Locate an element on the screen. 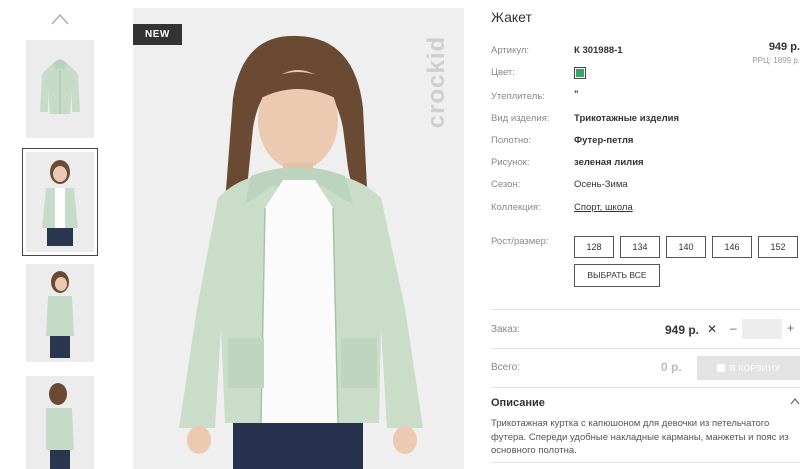 The height and width of the screenshot is (469, 800). size-option-140: 140 is located at coordinates (686, 247).